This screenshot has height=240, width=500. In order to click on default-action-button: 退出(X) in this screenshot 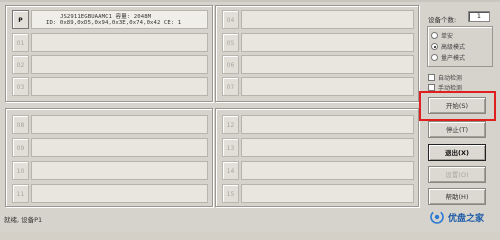, I will do `click(457, 152)`.